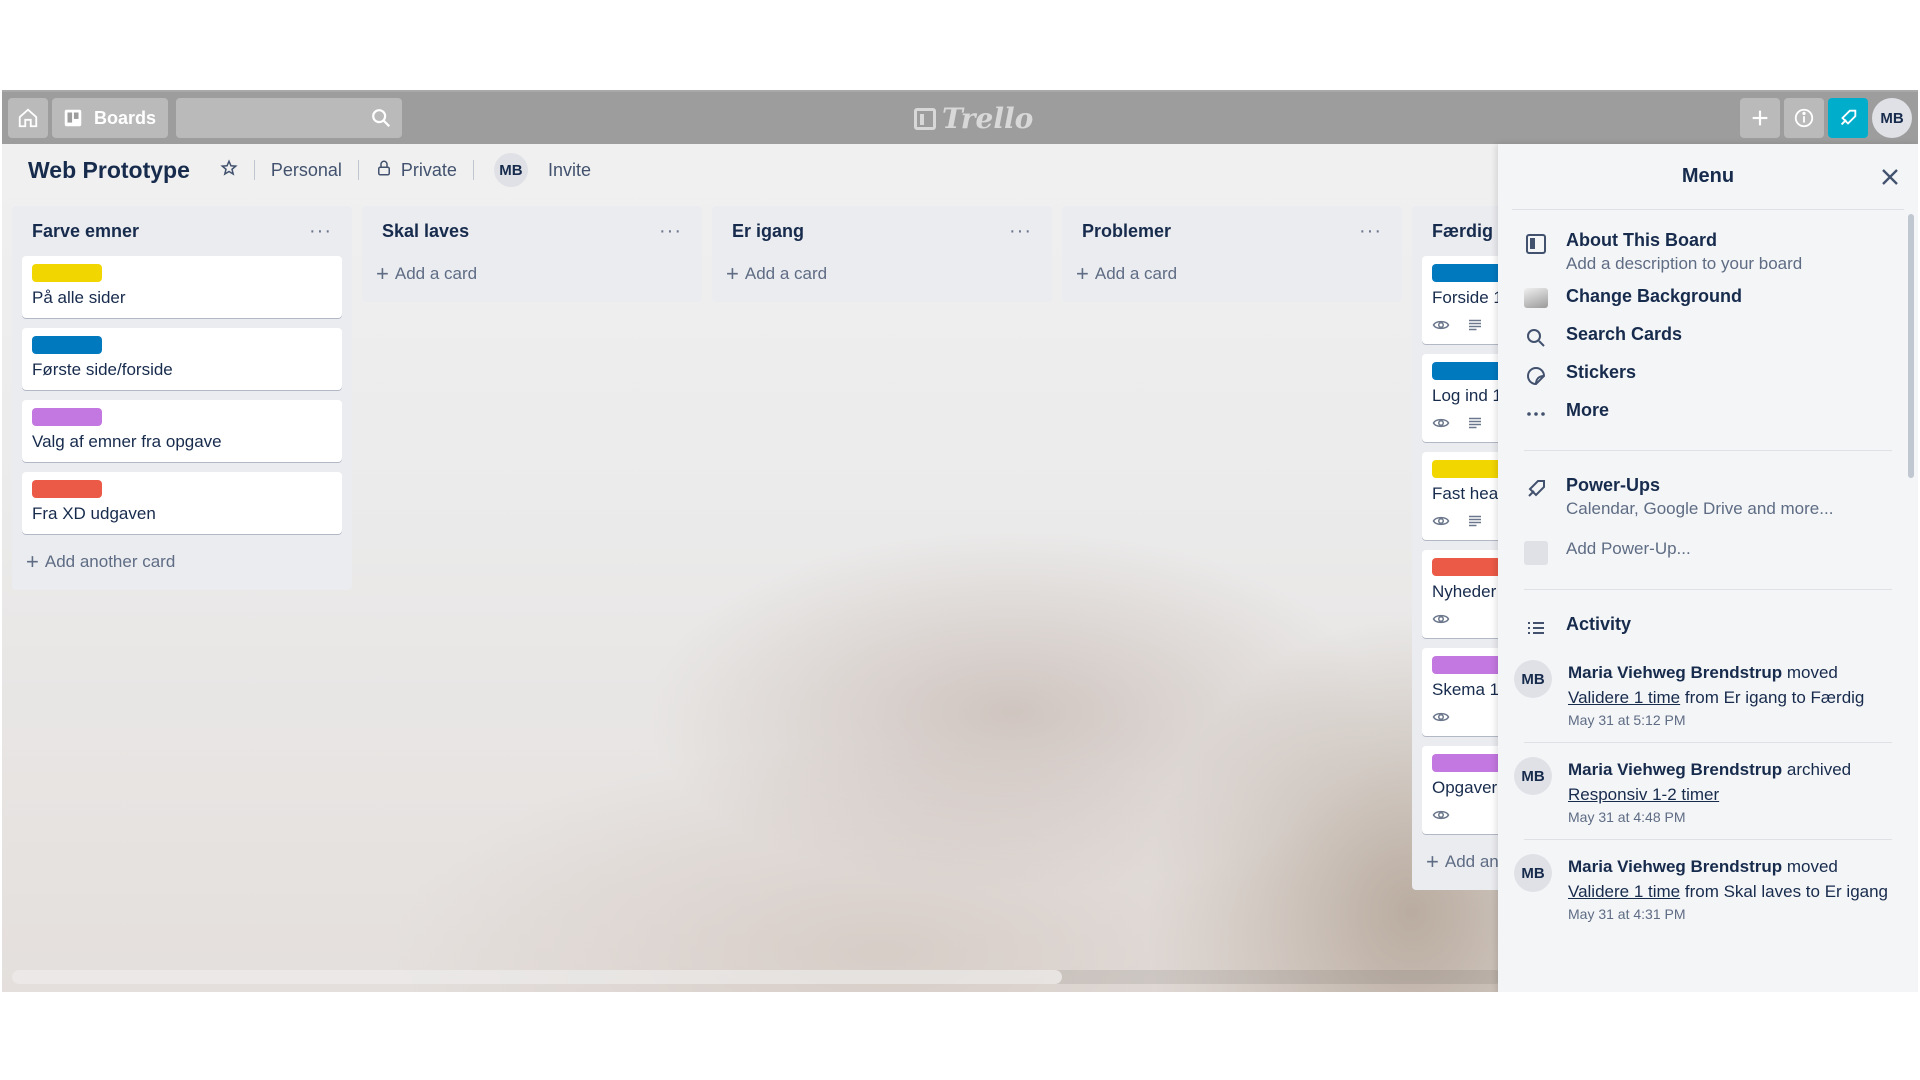  I want to click on list-title: Færdig, so click(1462, 231).